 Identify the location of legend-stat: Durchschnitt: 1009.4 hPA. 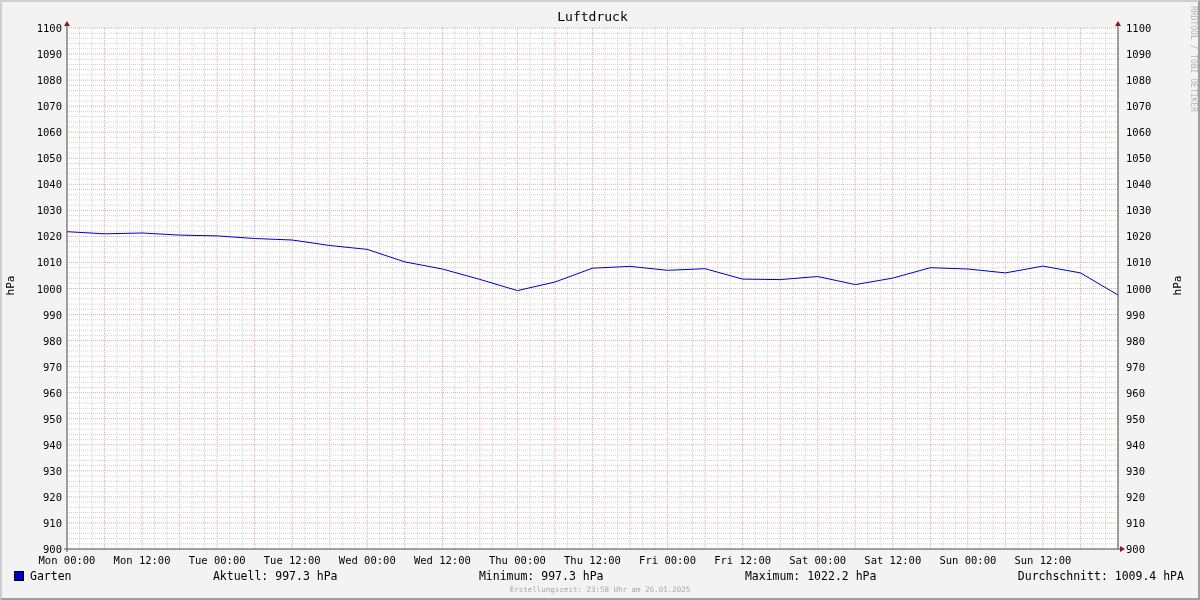
(1100, 575).